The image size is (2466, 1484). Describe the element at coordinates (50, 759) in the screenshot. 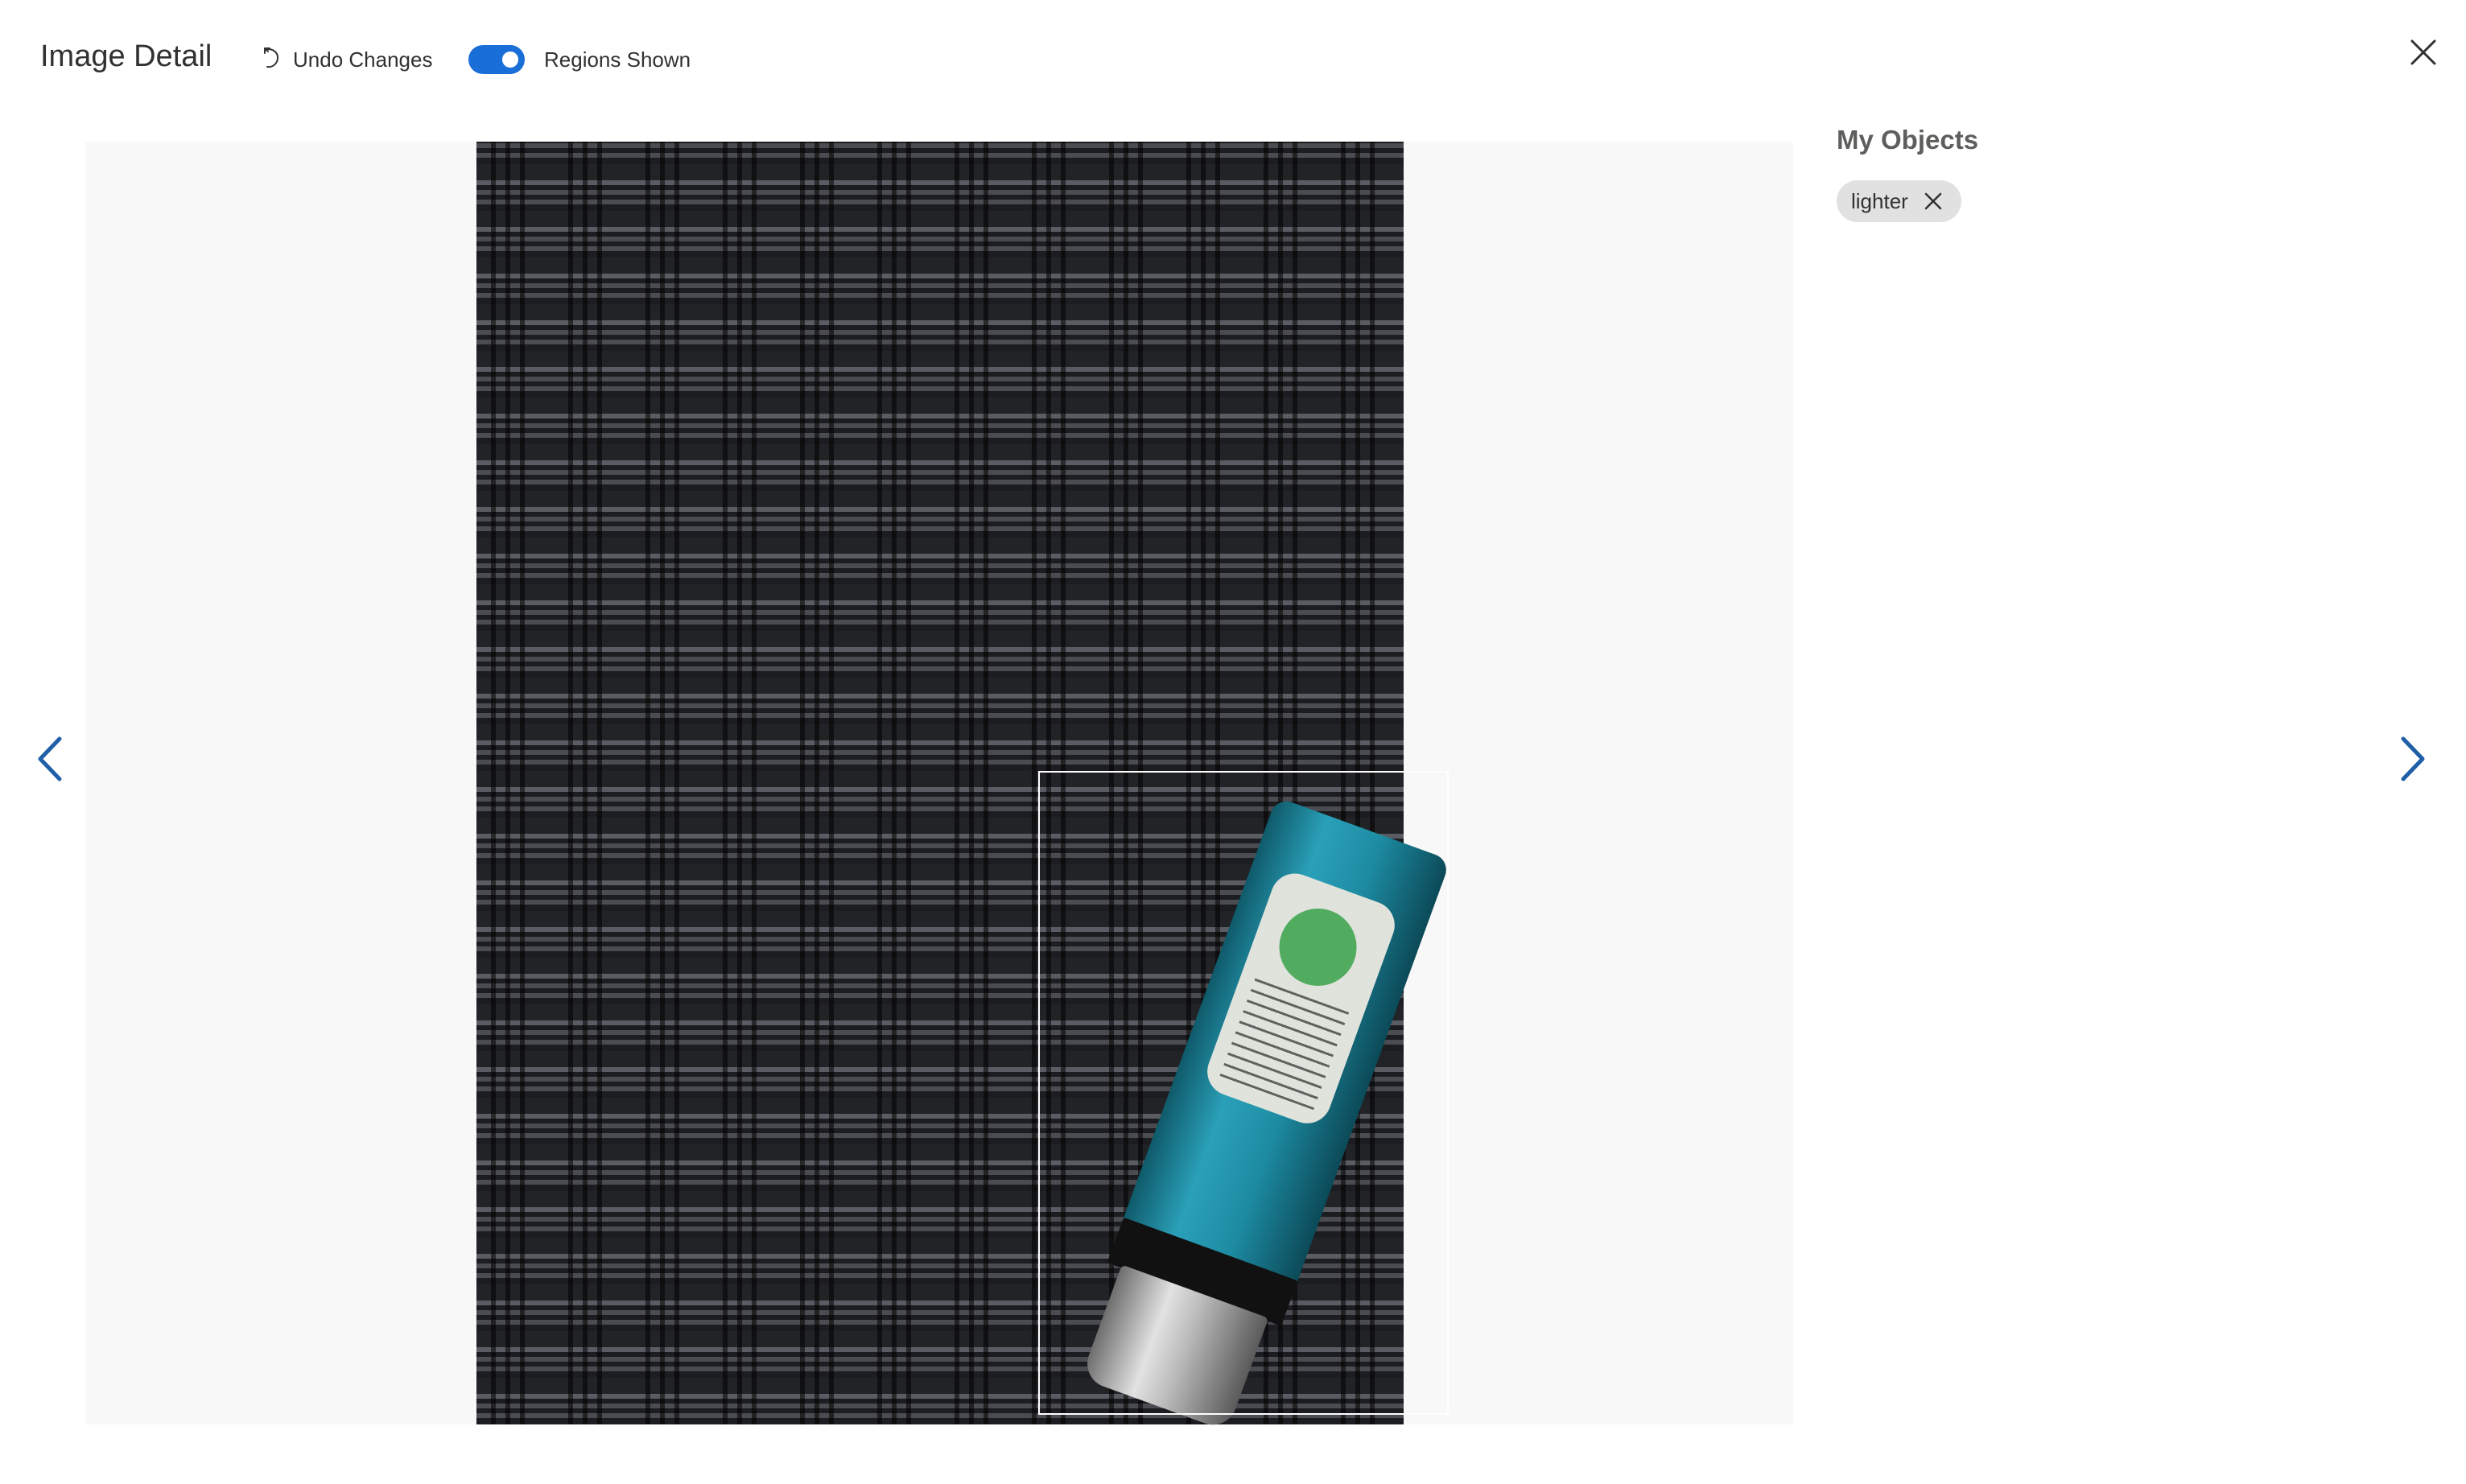

I see `previous-image-button` at that location.